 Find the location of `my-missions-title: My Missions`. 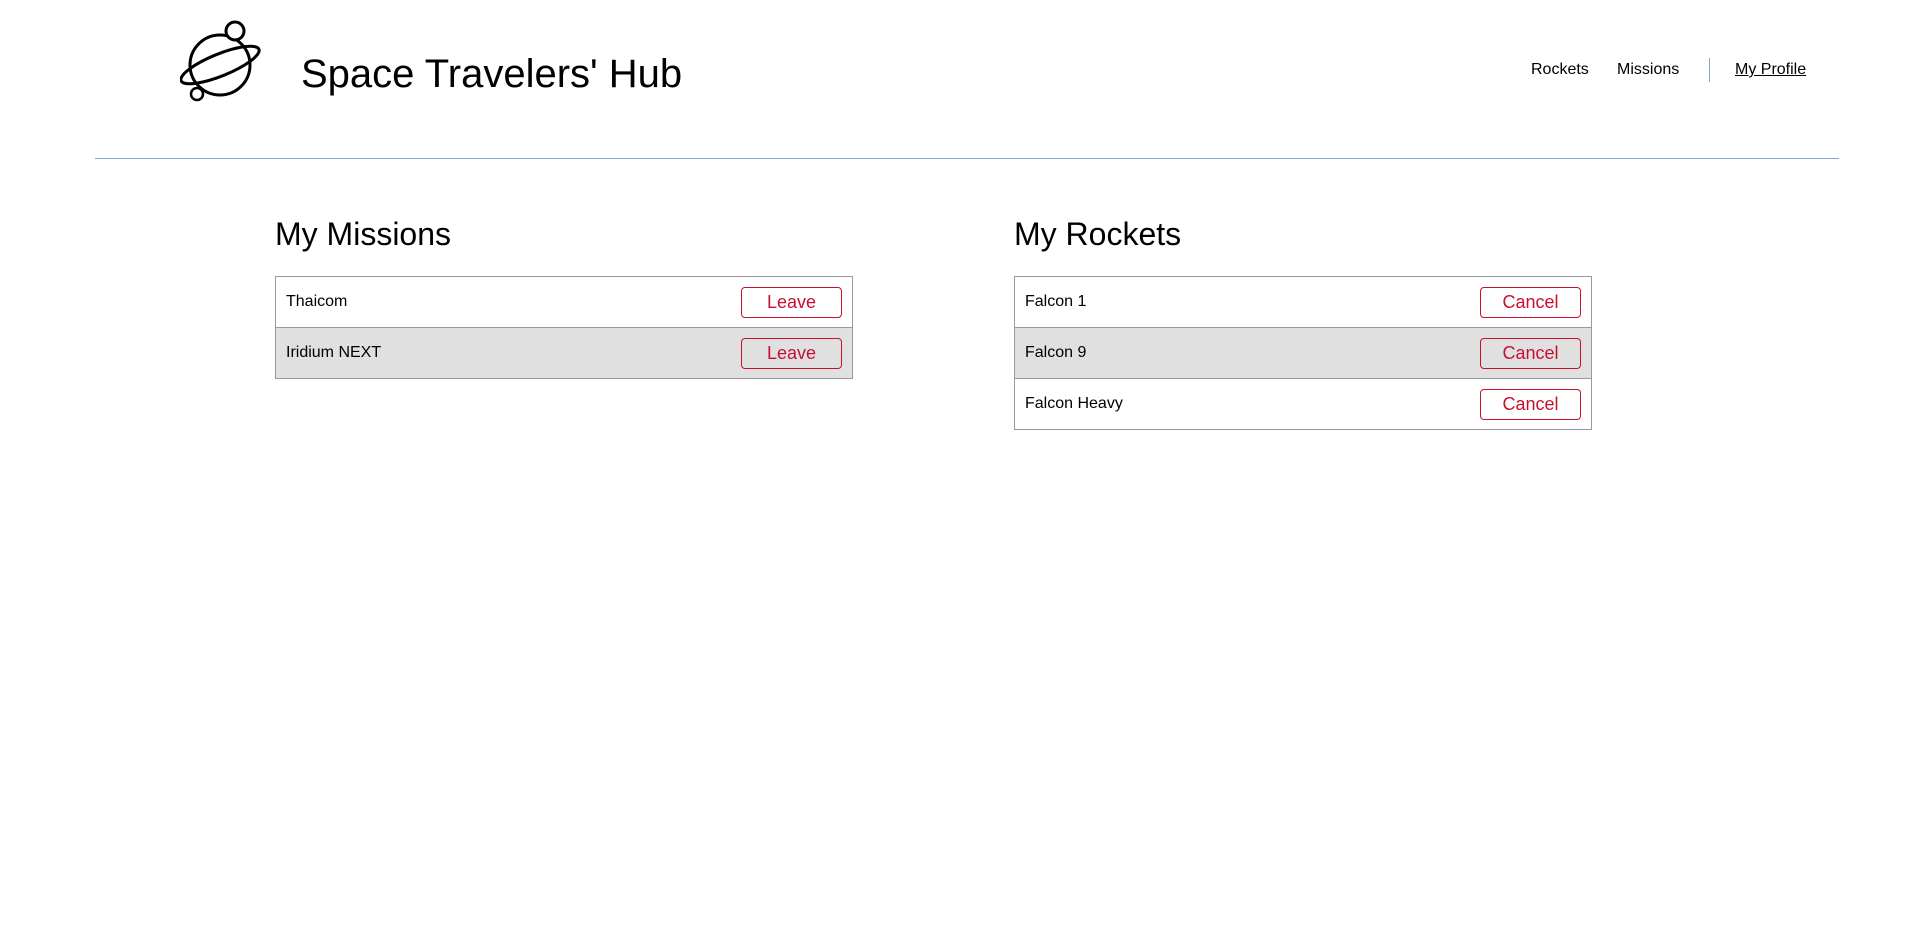

my-missions-title: My Missions is located at coordinates (363, 234).